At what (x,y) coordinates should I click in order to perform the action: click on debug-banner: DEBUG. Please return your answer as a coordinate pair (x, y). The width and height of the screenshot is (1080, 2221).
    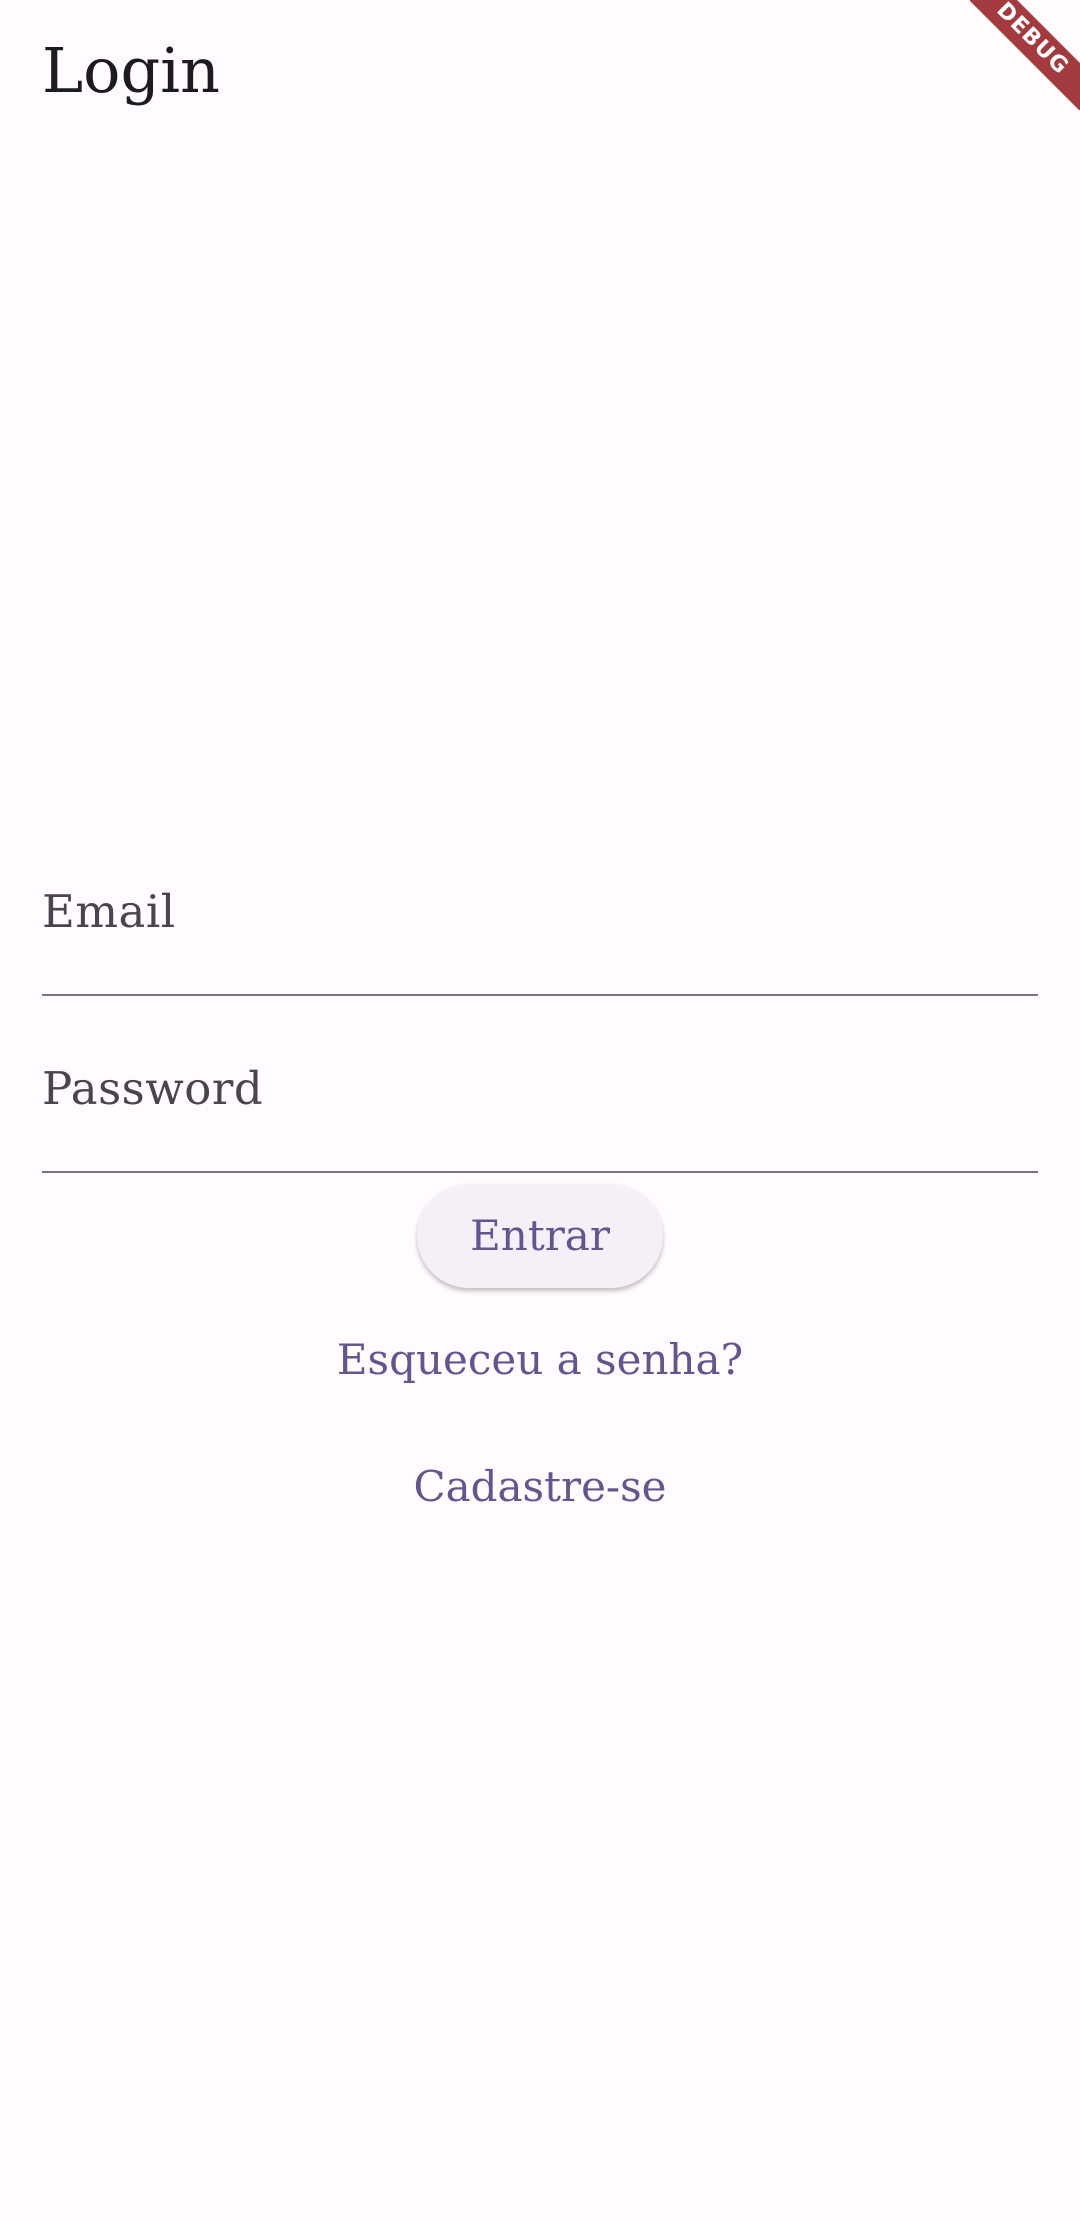
    Looking at the image, I should click on (1025, 55).